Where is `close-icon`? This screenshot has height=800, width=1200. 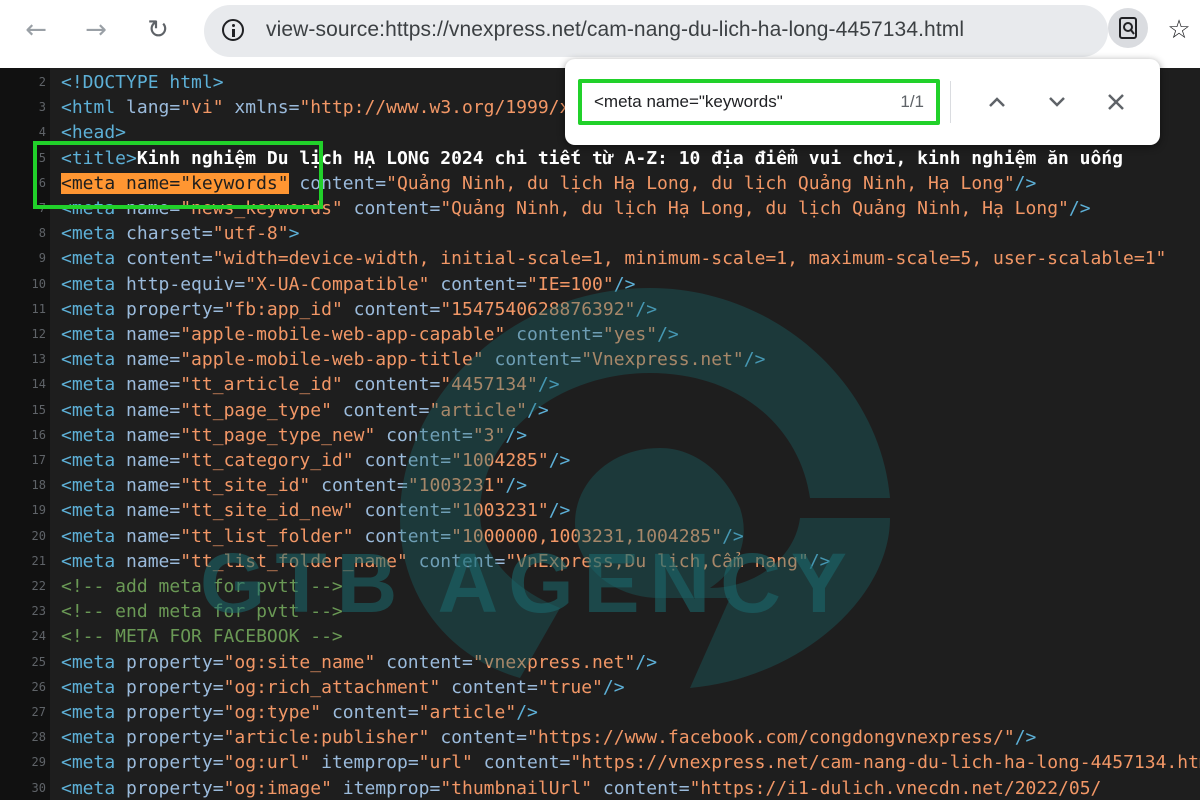
close-icon is located at coordinates (1116, 102).